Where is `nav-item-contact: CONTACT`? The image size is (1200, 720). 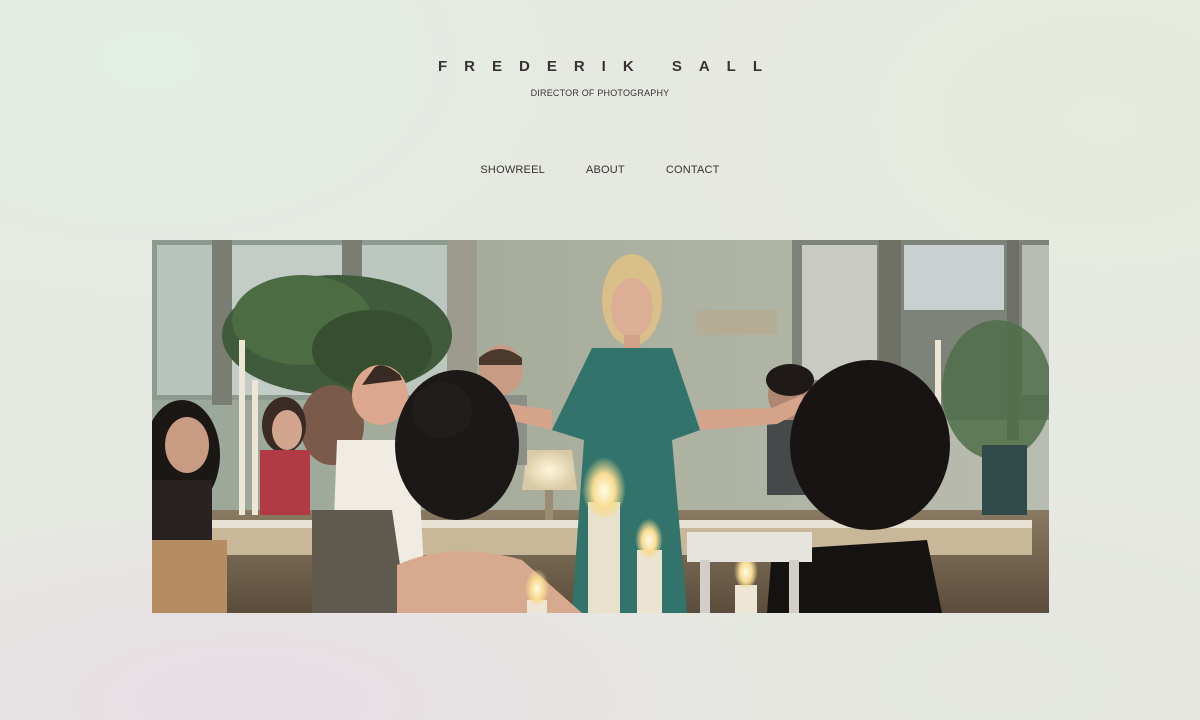 nav-item-contact: CONTACT is located at coordinates (693, 170).